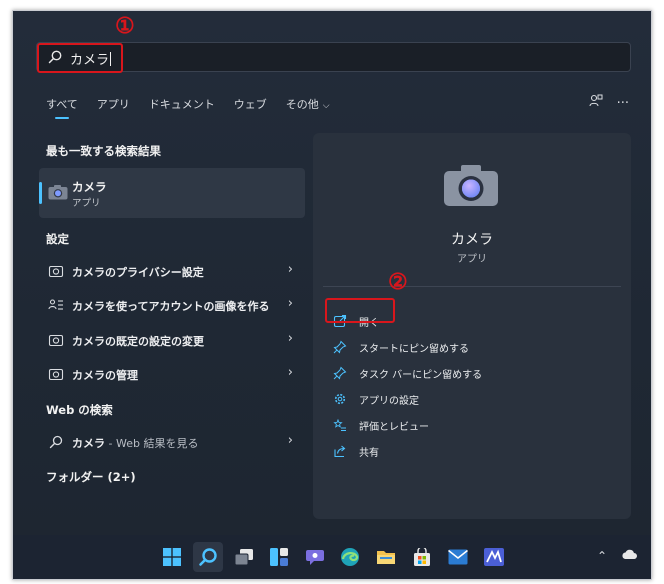  What do you see at coordinates (340, 399) in the screenshot?
I see `gear-icon` at bounding box center [340, 399].